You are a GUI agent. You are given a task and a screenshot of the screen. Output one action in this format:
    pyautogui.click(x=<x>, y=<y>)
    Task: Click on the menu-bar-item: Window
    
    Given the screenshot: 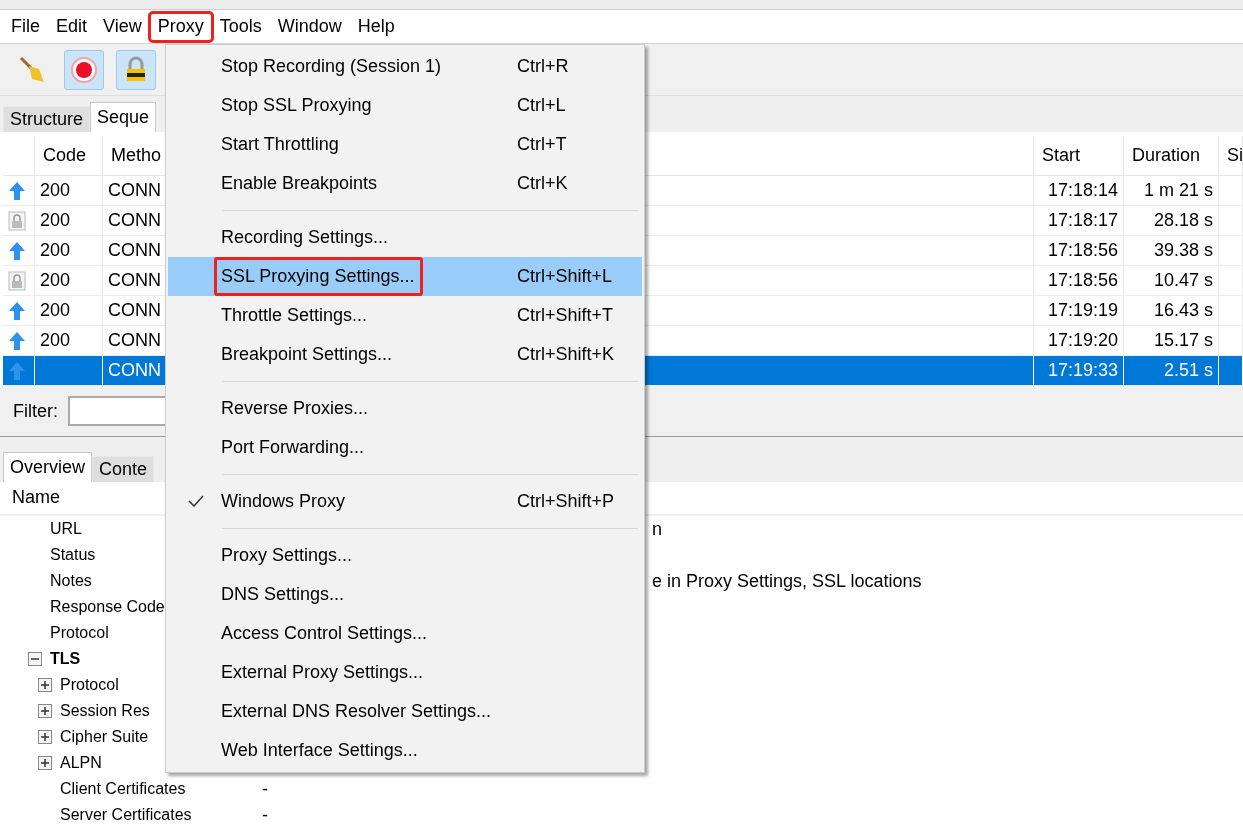 What is the action you would take?
    pyautogui.click(x=309, y=26)
    